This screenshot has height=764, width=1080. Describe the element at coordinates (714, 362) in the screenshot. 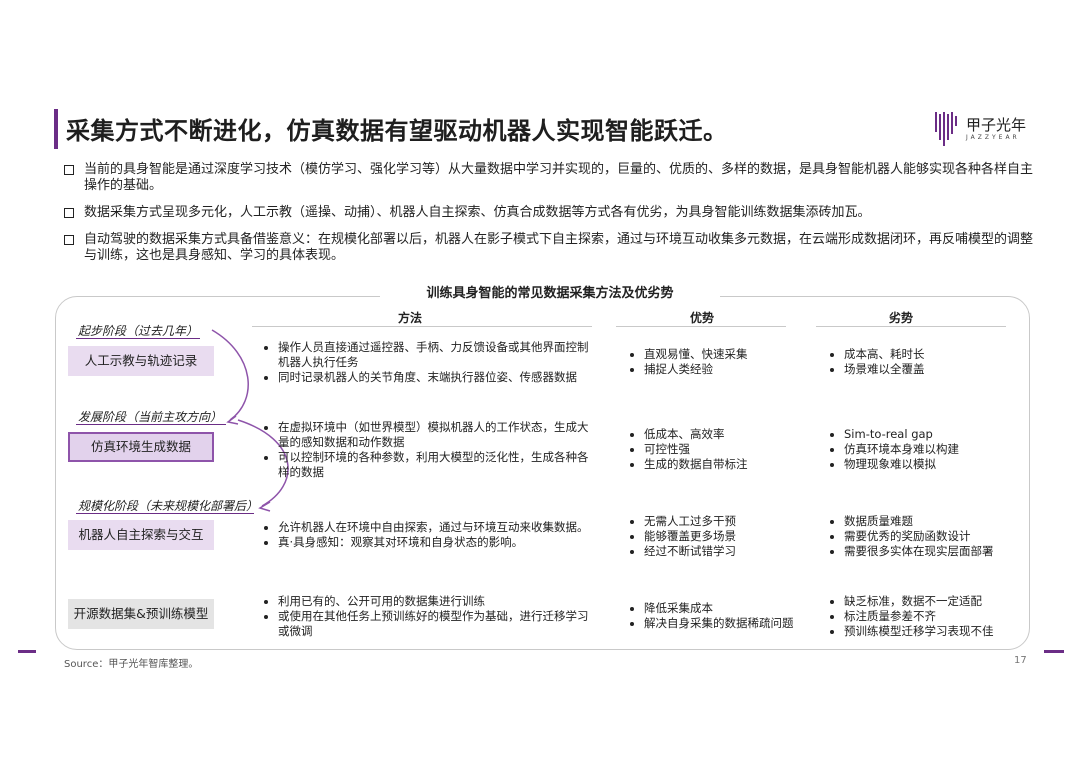

I see `pros-cell: 直观易懂、快速采集捕捉人类经验` at that location.